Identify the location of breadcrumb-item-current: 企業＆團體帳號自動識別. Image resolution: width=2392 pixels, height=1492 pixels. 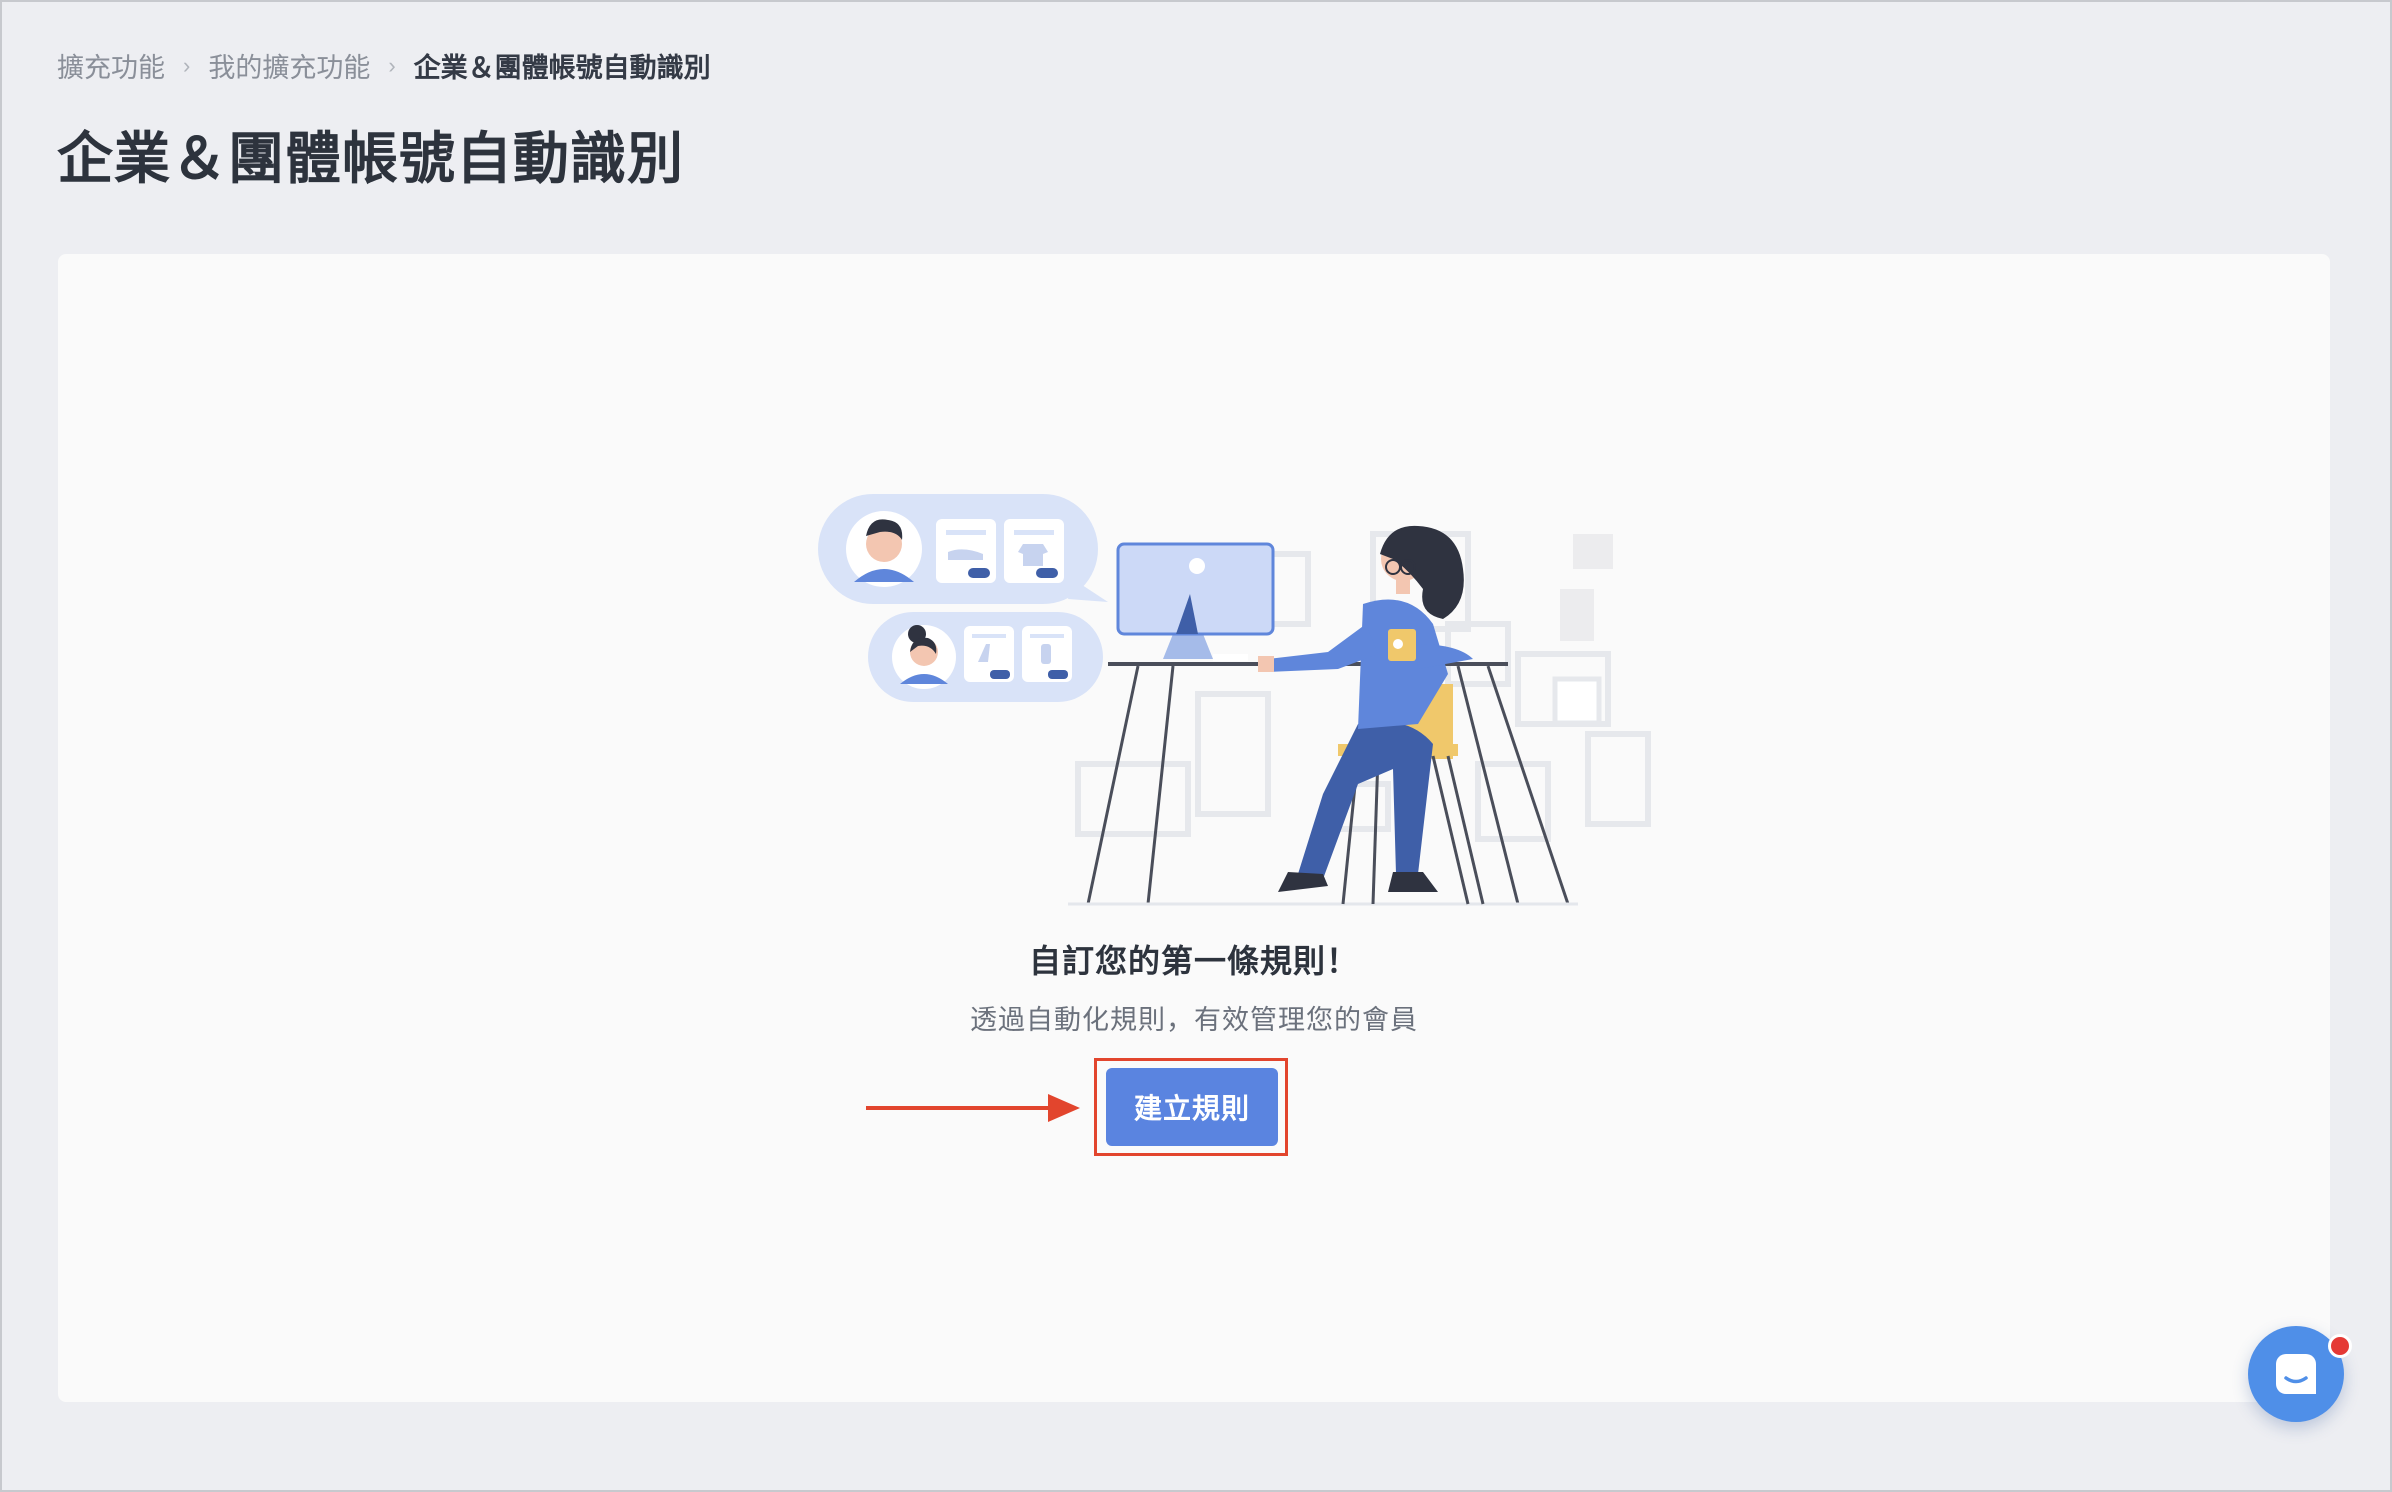
(562, 68).